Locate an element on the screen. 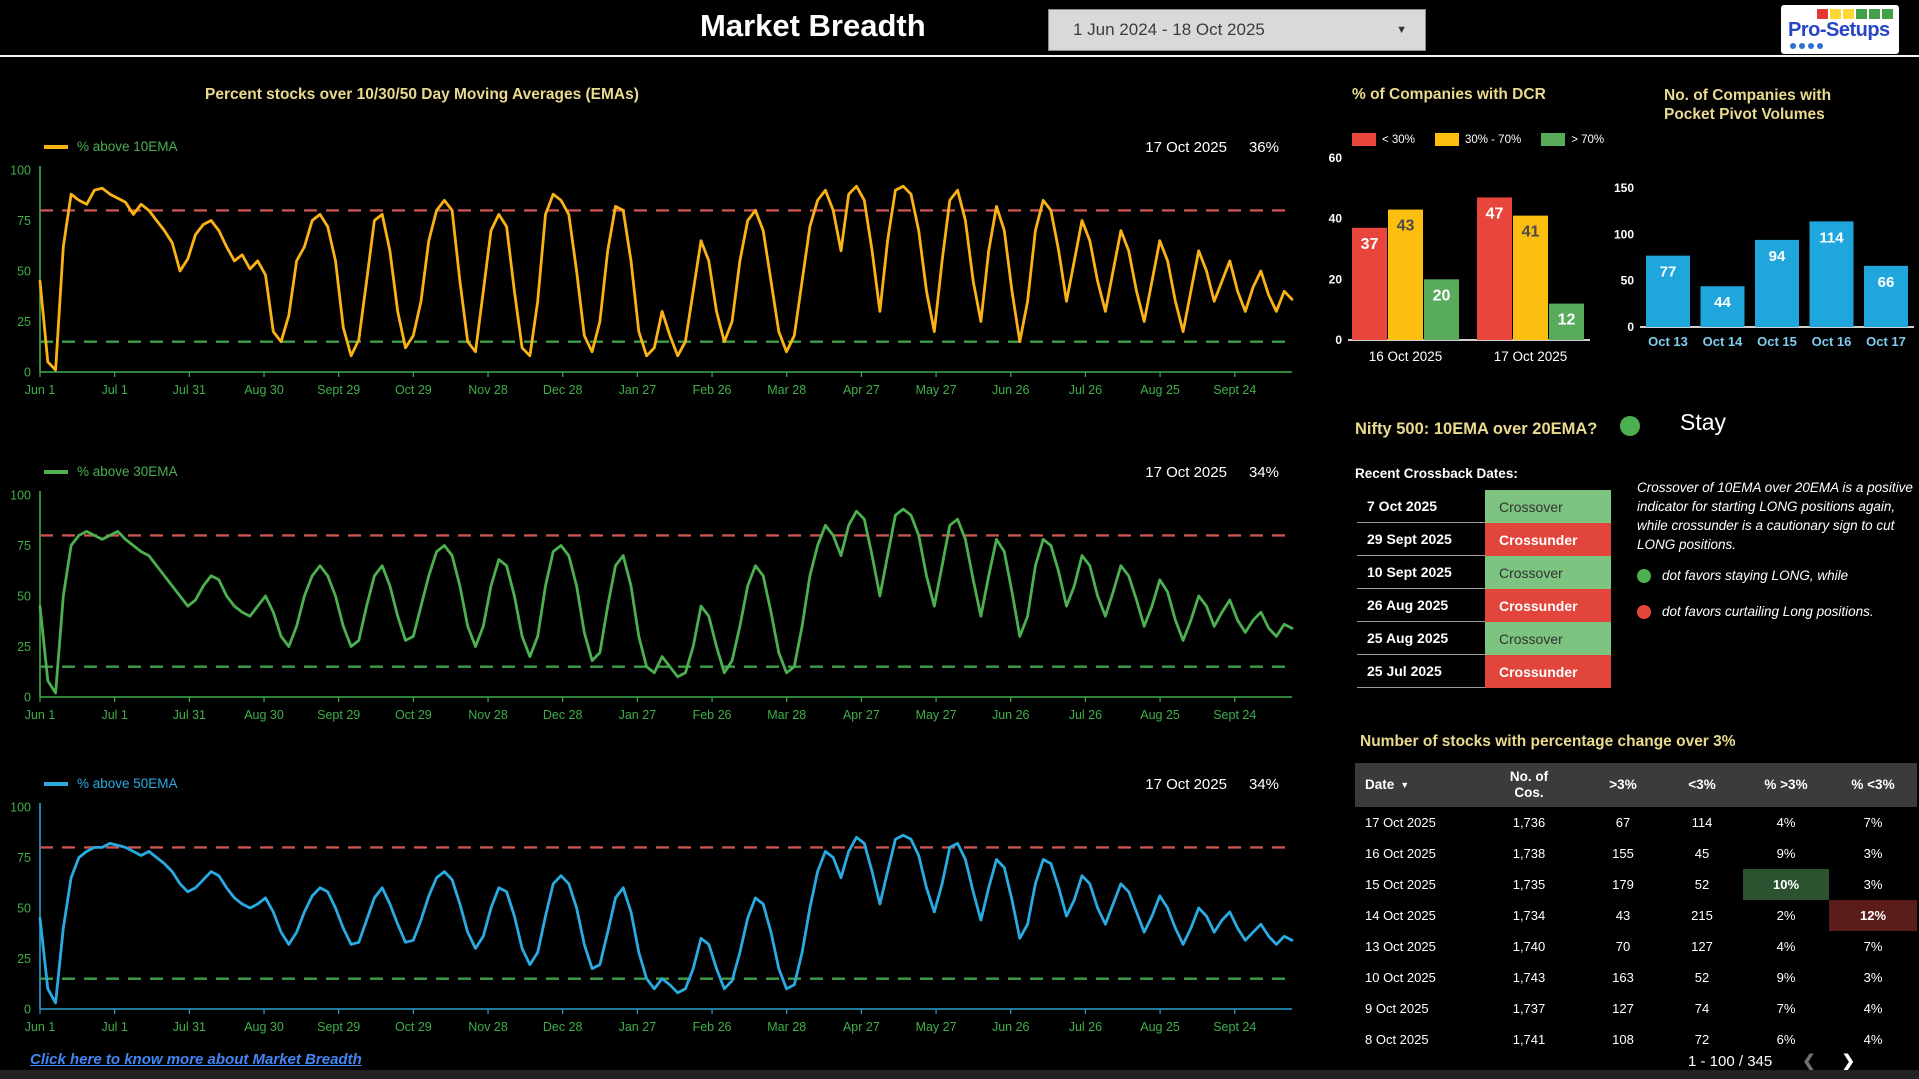 The width and height of the screenshot is (1919, 1079). pagination-prev-icon: ❮ is located at coordinates (1808, 1061).